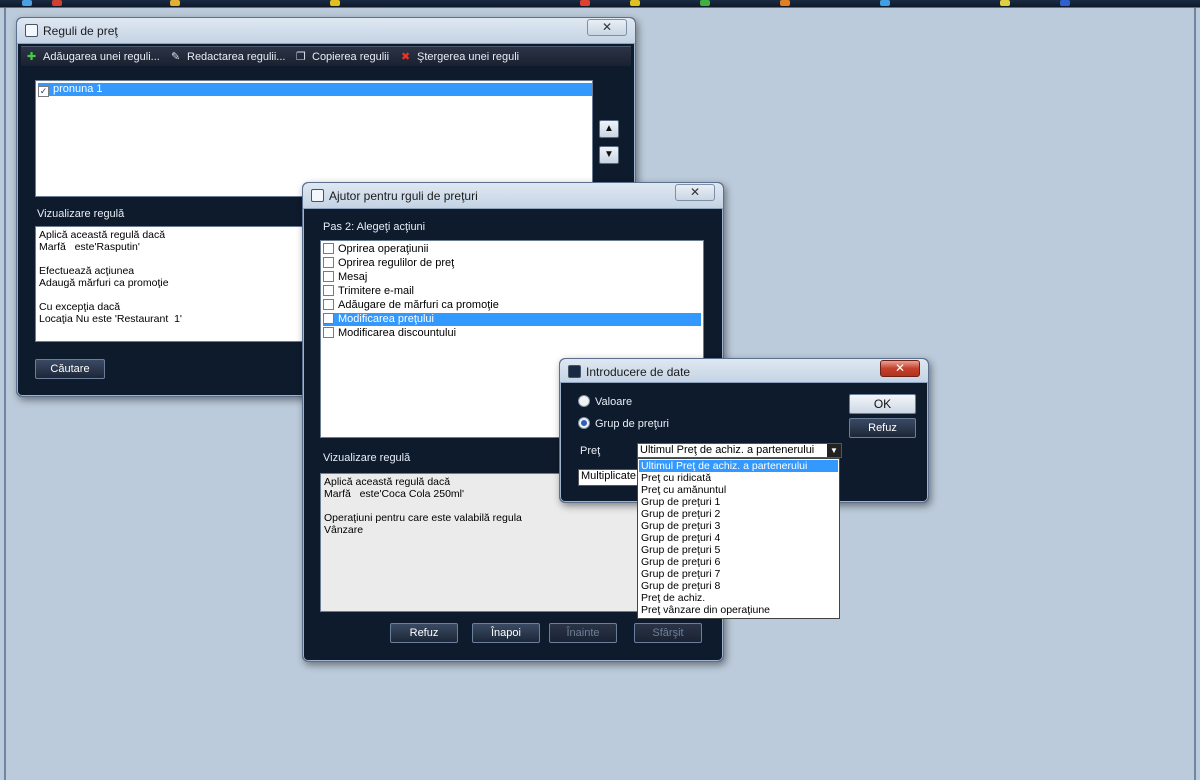 Image resolution: width=1200 pixels, height=780 pixels. What do you see at coordinates (590, 451) in the screenshot?
I see `price-label: Preţ` at bounding box center [590, 451].